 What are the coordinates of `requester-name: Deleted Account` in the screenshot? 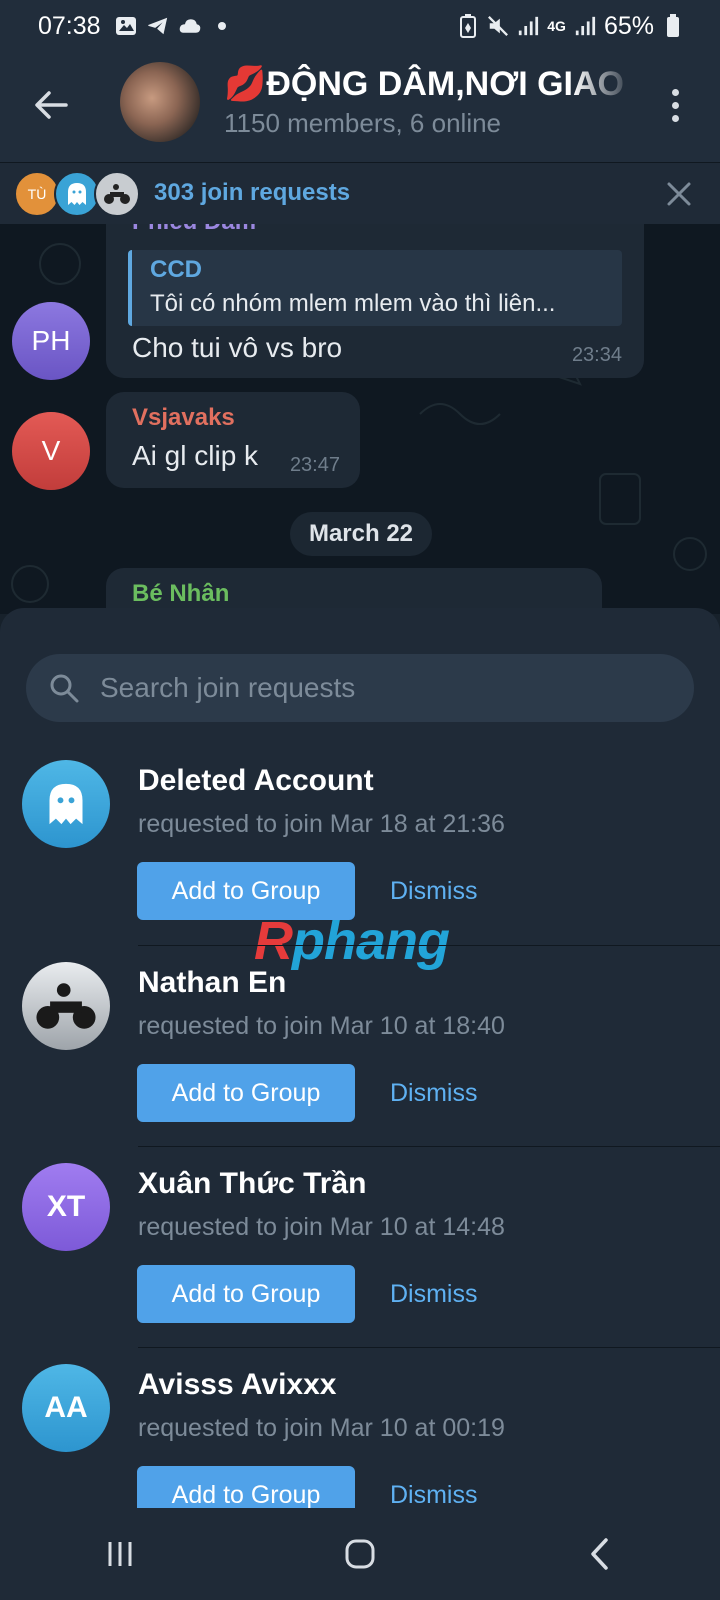 It's located at (256, 780).